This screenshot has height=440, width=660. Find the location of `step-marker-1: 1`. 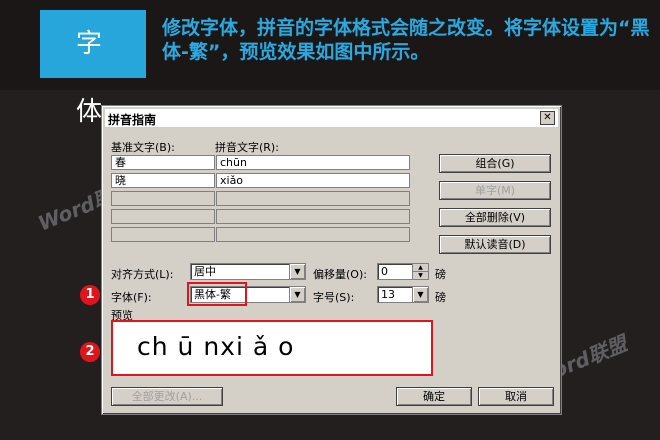

step-marker-1: 1 is located at coordinates (90, 295).